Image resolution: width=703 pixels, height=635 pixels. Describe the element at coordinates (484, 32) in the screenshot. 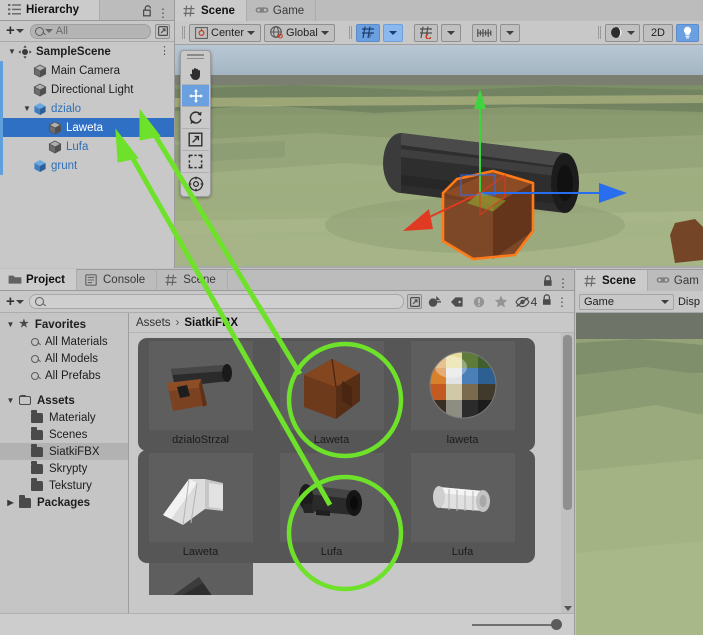

I see `snap-increment-button` at that location.